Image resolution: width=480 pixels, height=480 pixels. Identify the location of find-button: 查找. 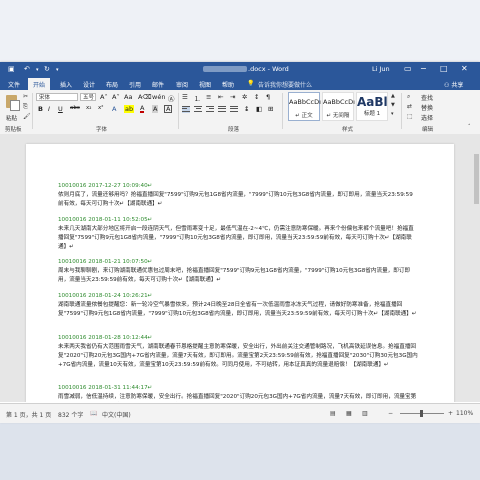
(427, 97).